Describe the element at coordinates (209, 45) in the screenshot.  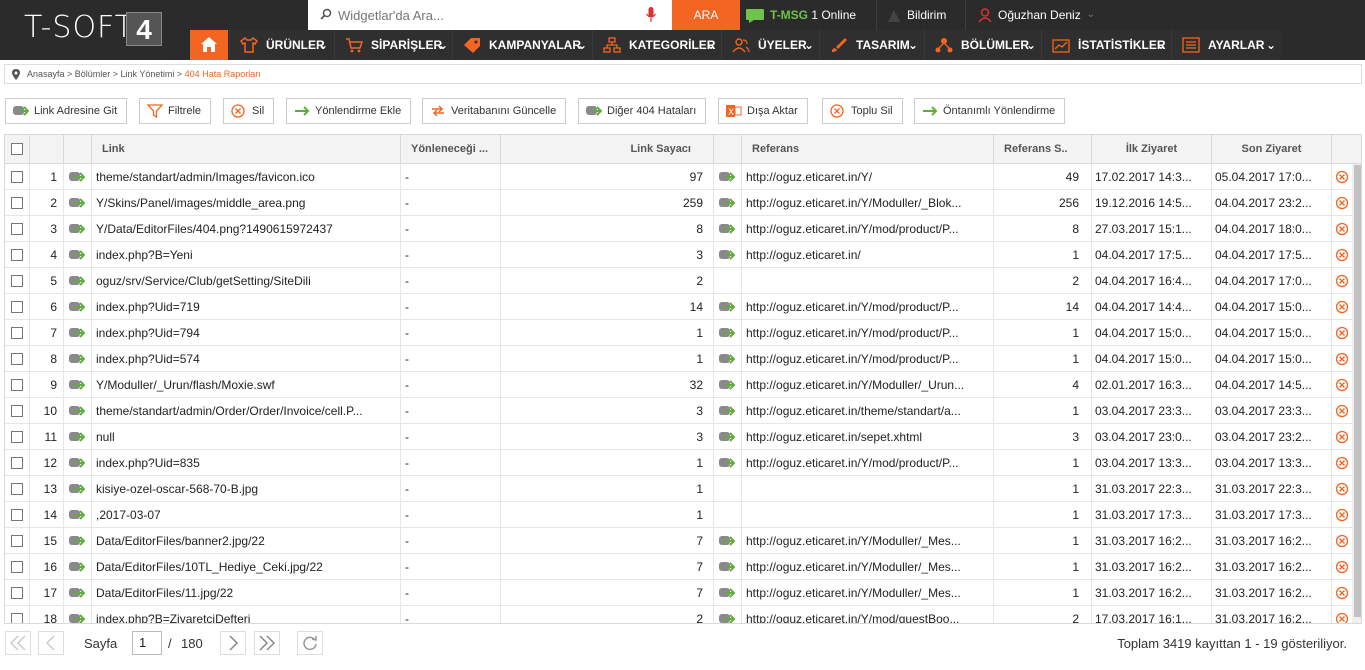
I see `home-button` at that location.